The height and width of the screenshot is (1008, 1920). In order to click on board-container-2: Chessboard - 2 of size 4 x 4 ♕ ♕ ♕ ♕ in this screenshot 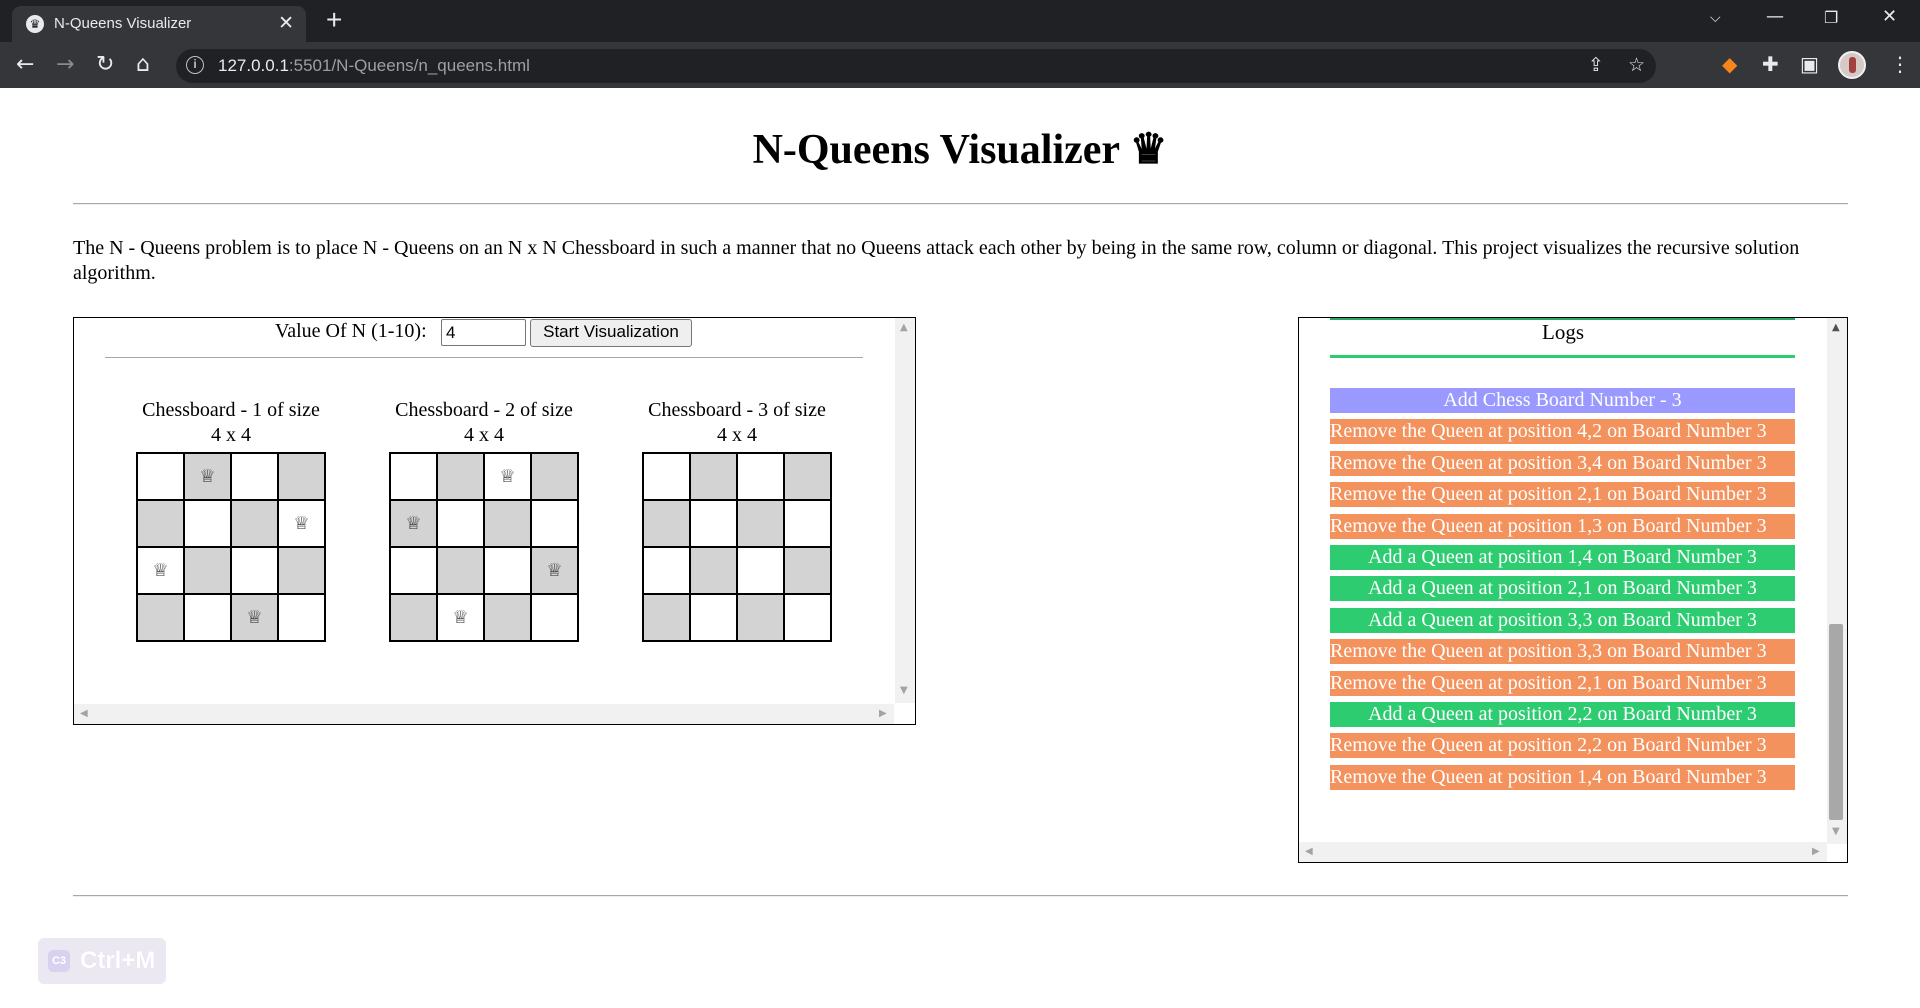, I will do `click(484, 520)`.